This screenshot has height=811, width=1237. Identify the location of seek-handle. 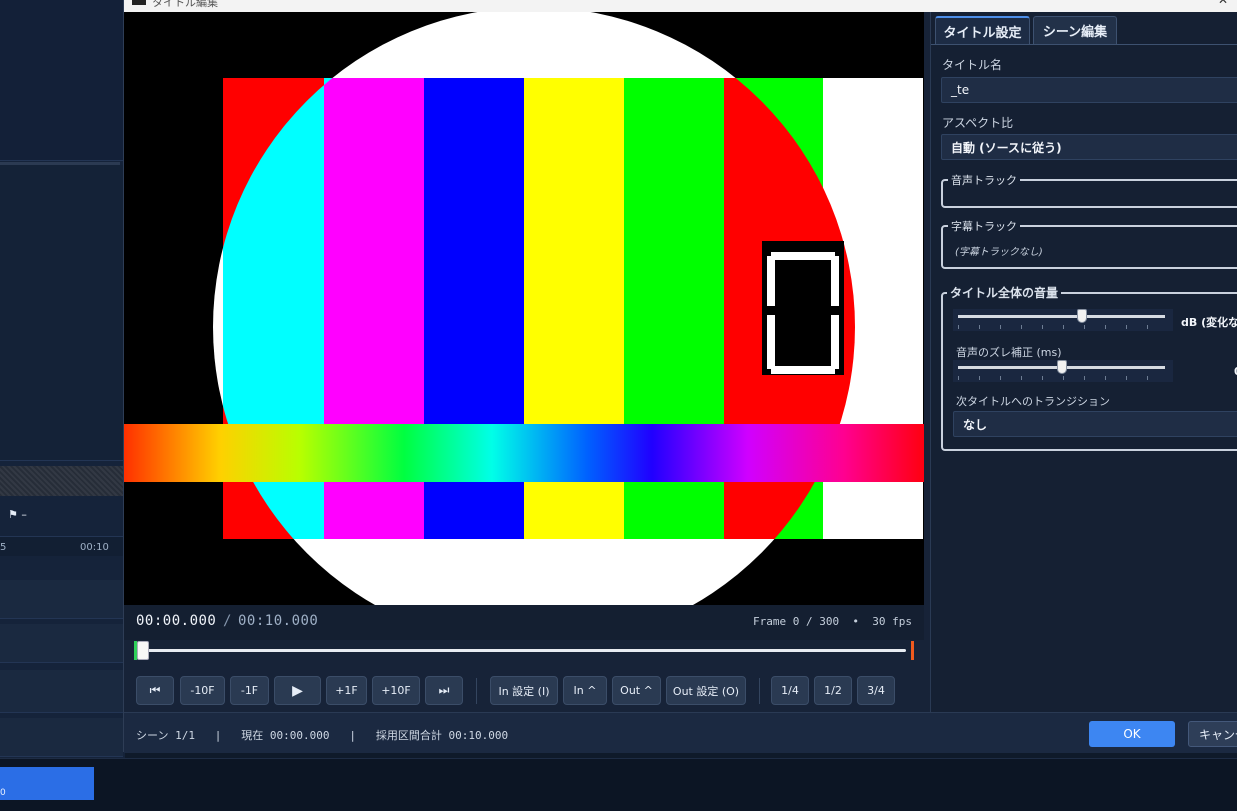
(143, 650).